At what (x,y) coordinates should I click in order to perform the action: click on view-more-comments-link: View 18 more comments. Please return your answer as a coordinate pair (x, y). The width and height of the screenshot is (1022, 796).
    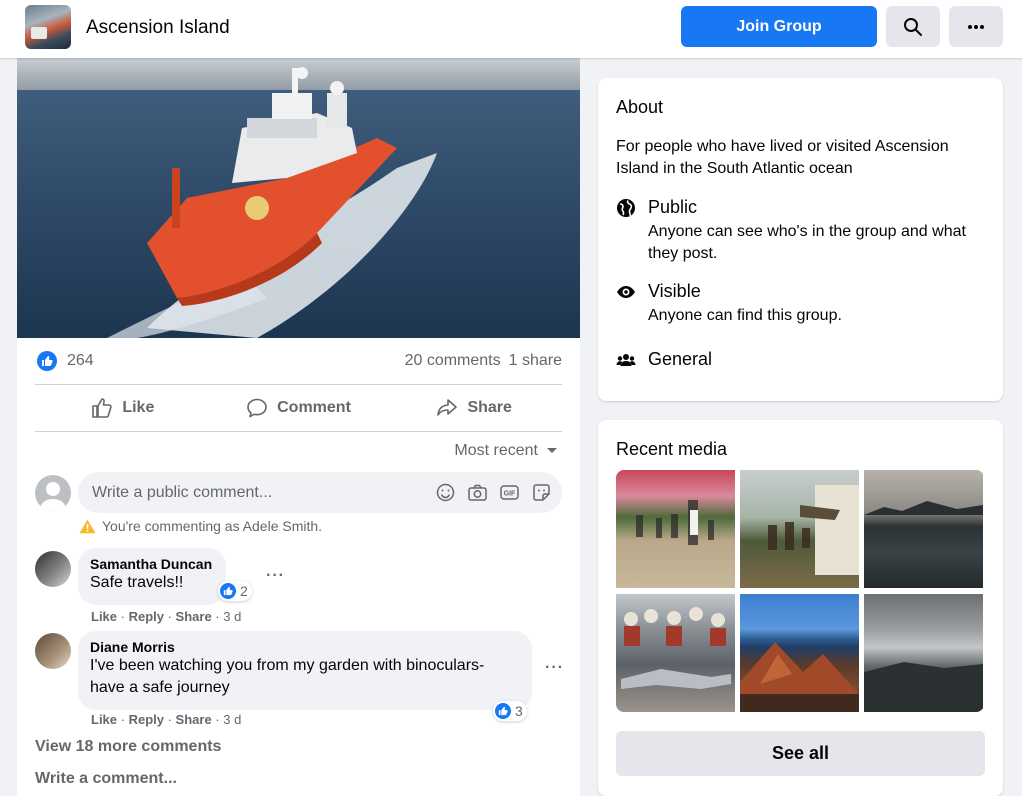
    Looking at the image, I should click on (128, 747).